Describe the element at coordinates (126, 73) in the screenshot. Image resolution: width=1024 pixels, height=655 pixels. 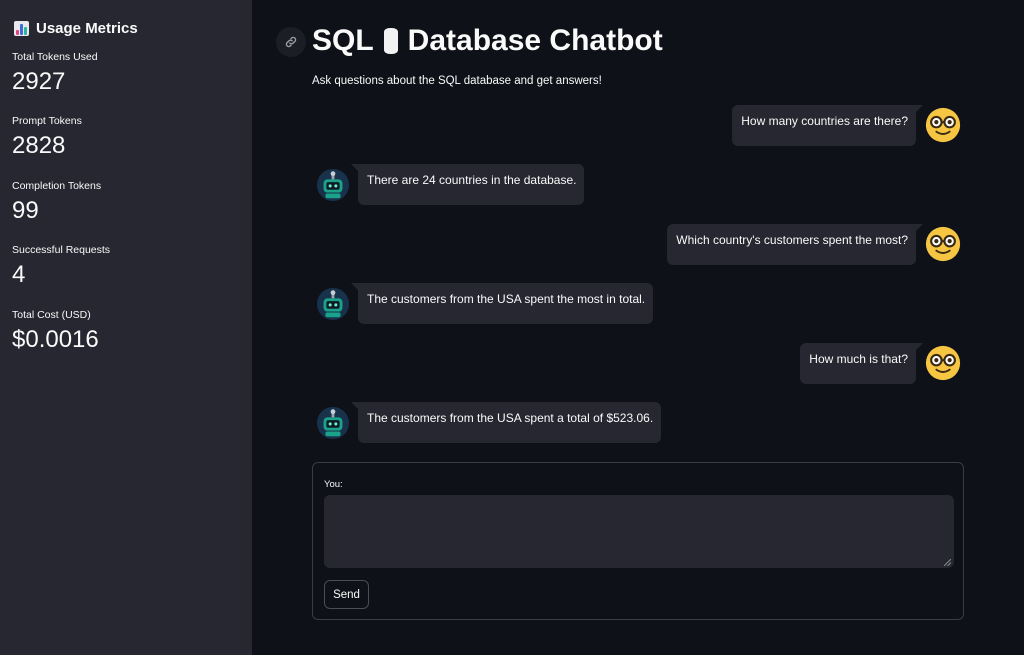
I see `metric-total-tokens: Total Tokens Used 2927` at that location.